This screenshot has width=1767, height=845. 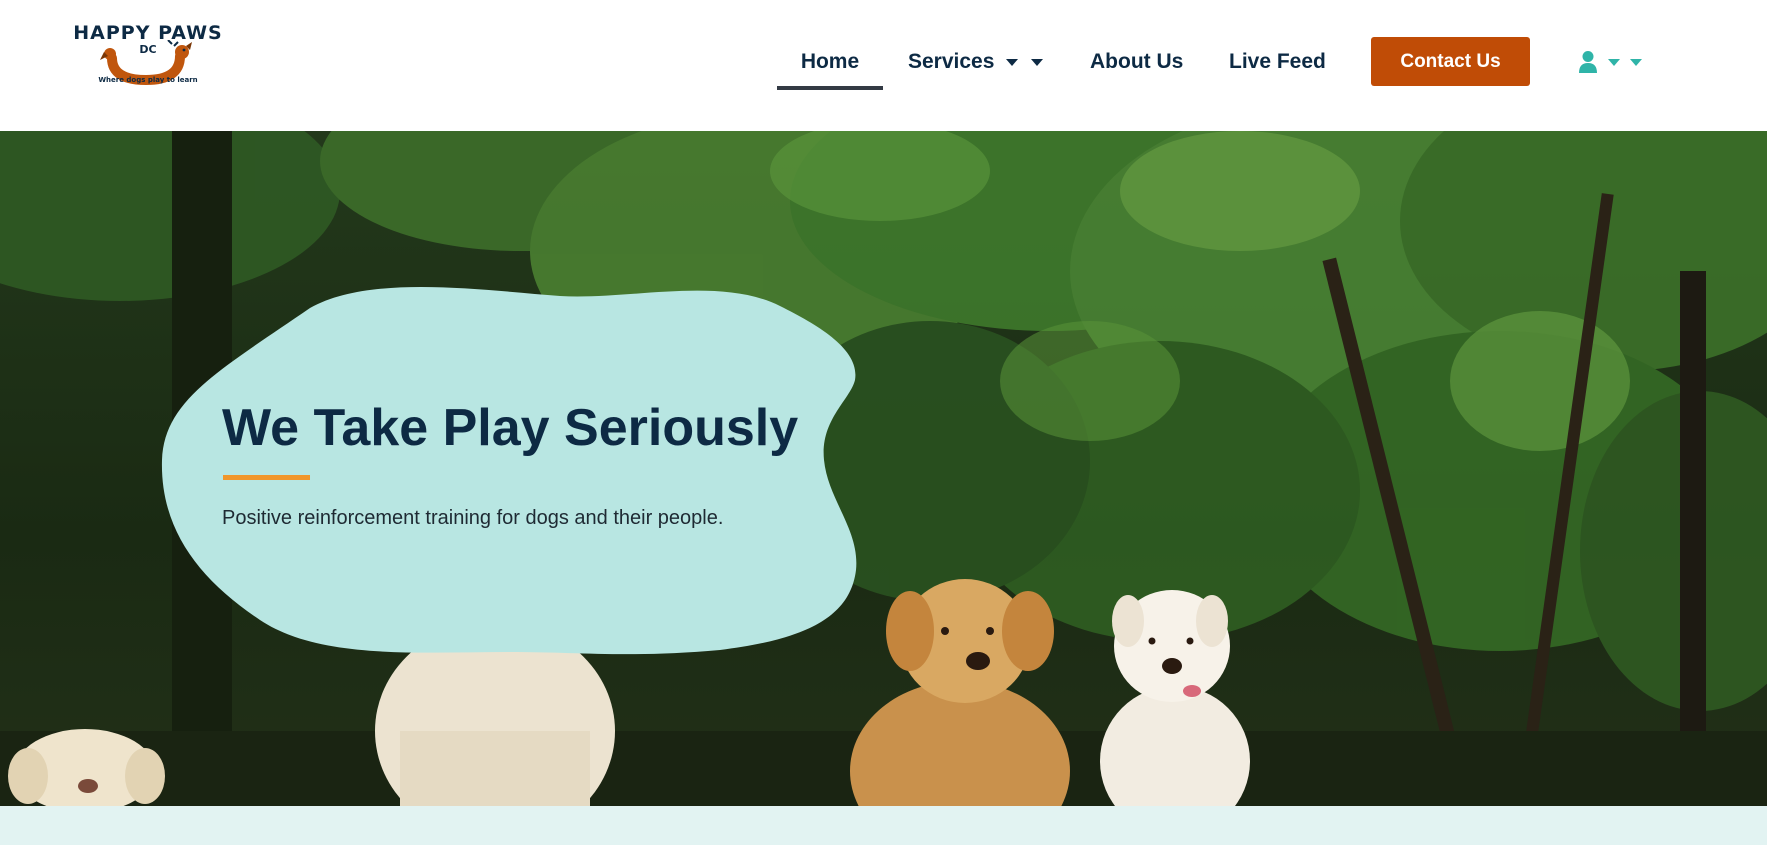 I want to click on hero-title: We Take Play Seriously, so click(x=510, y=428).